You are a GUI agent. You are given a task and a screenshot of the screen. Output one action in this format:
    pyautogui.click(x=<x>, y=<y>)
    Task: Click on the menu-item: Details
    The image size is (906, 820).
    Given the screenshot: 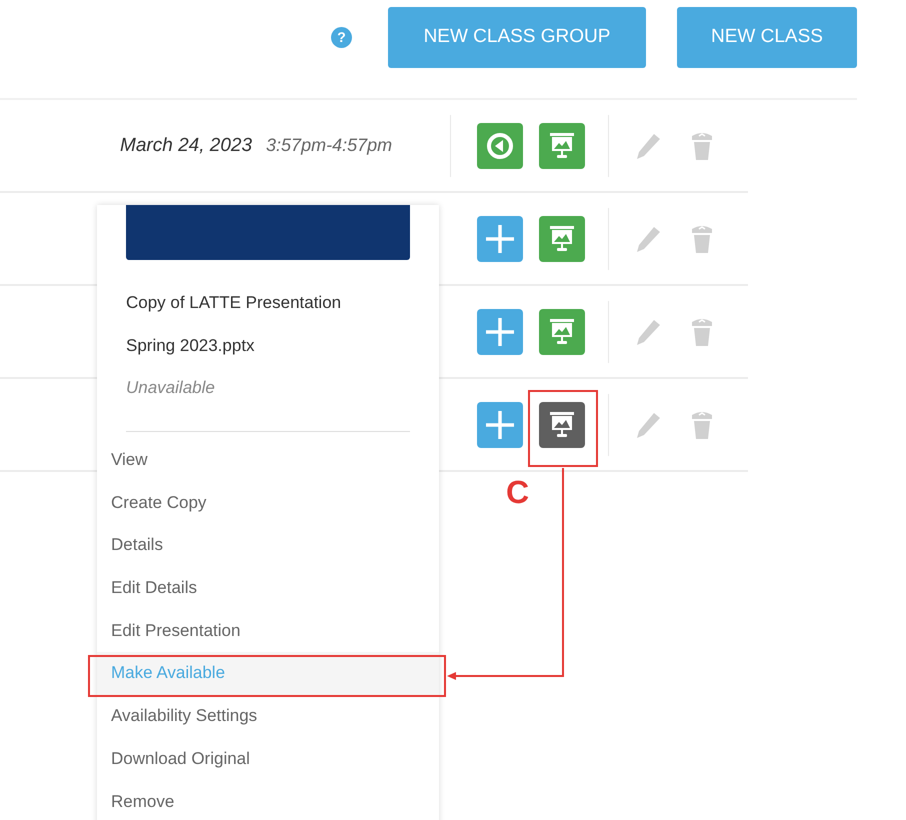 What is the action you would take?
    pyautogui.click(x=268, y=546)
    